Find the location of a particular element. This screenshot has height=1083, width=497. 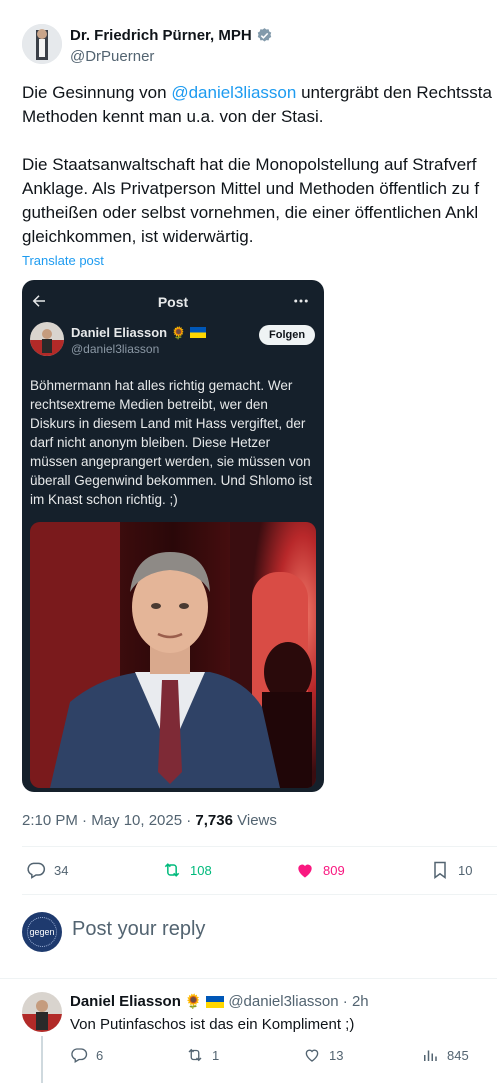

author-handle: @DrPuerner is located at coordinates (112, 56).